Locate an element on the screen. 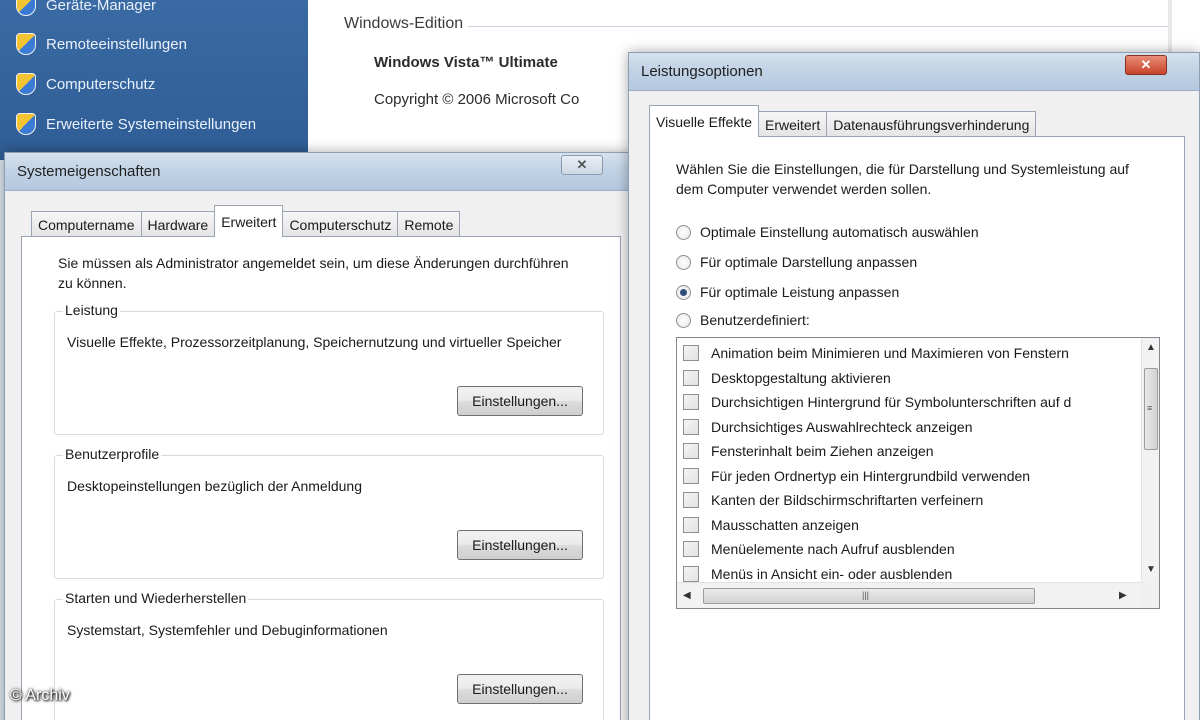 Image resolution: width=1200 pixels, height=720 pixels. scroll-right-arrow-icon: ▶ is located at coordinates (1123, 595).